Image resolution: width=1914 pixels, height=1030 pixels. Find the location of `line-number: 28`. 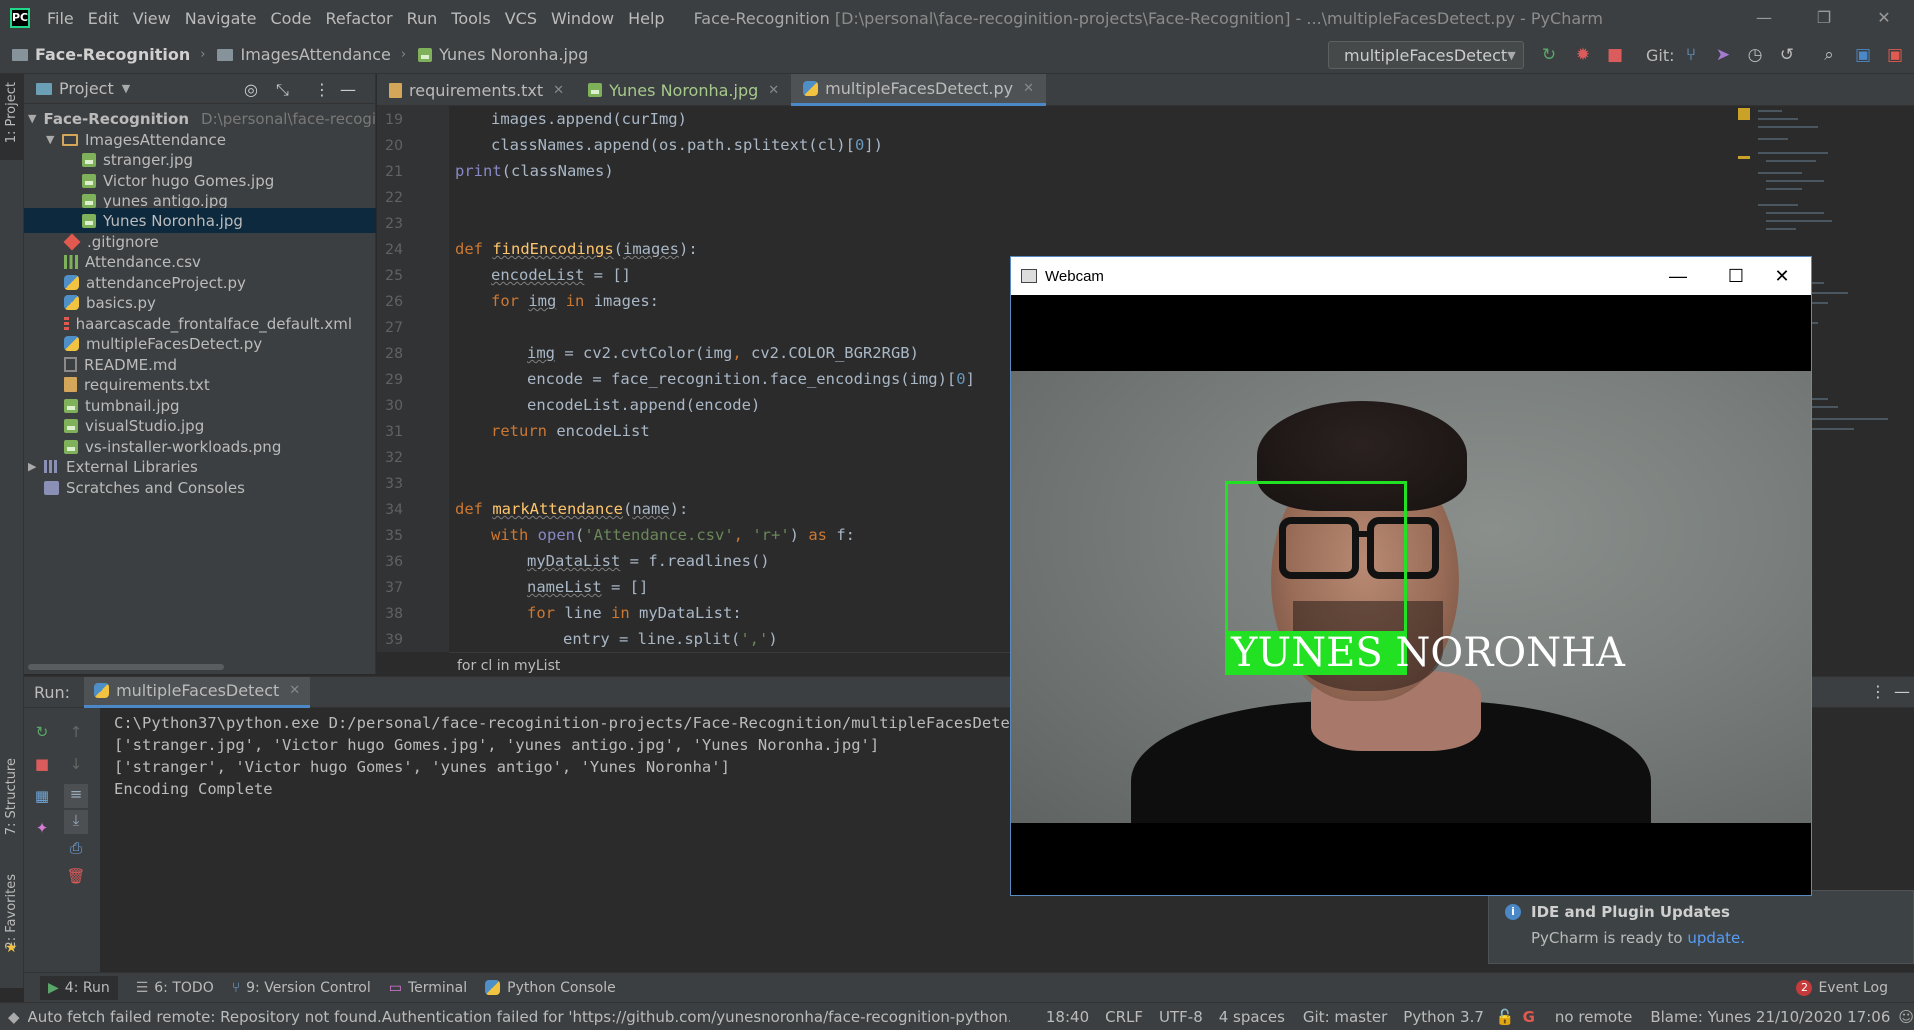

line-number: 28 is located at coordinates (394, 354).